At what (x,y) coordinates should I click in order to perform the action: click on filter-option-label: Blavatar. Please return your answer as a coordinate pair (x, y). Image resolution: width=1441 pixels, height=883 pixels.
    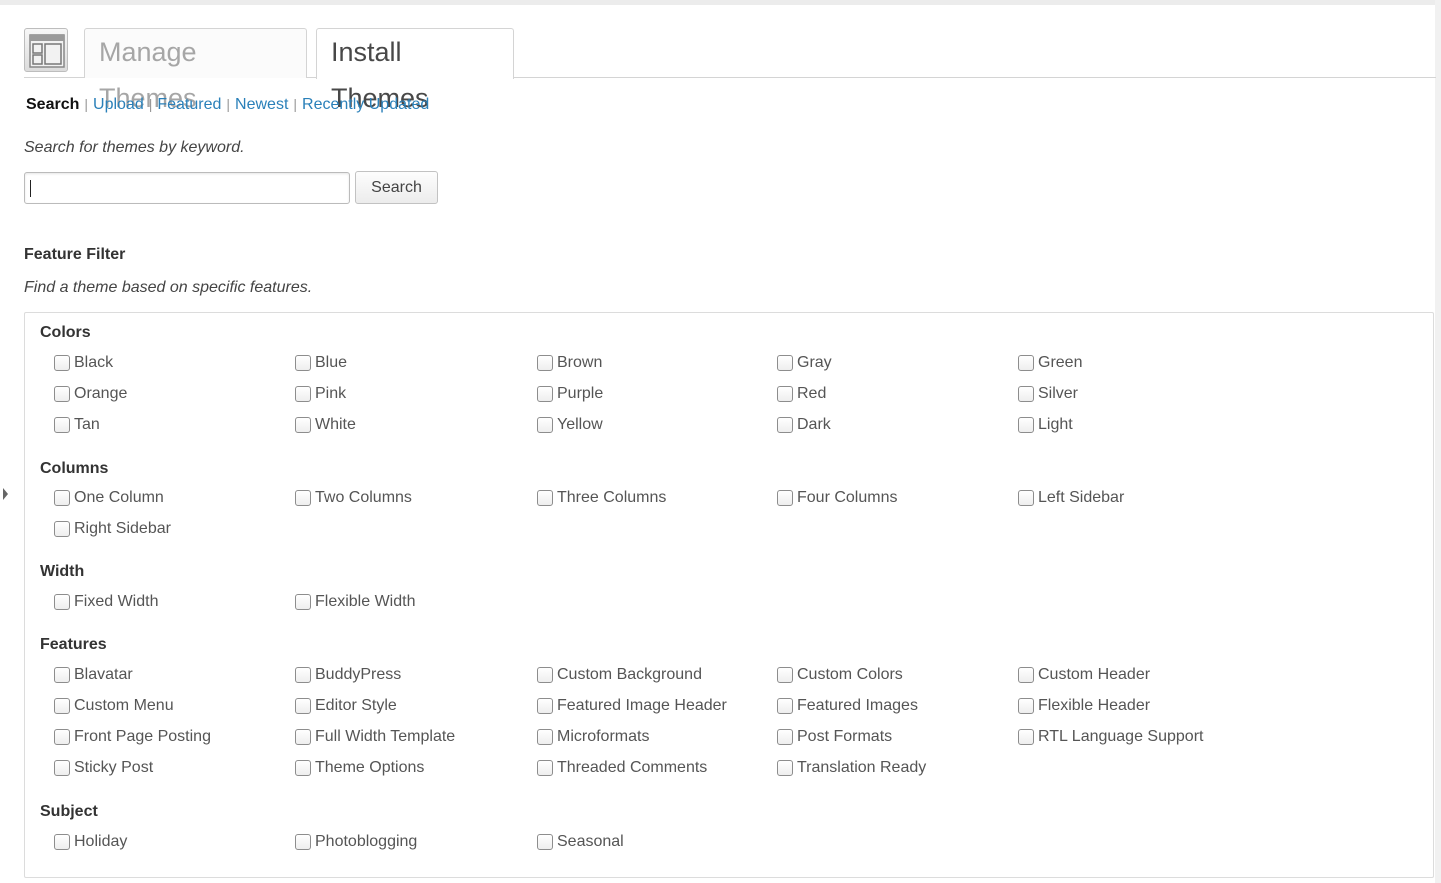
    Looking at the image, I should click on (103, 674).